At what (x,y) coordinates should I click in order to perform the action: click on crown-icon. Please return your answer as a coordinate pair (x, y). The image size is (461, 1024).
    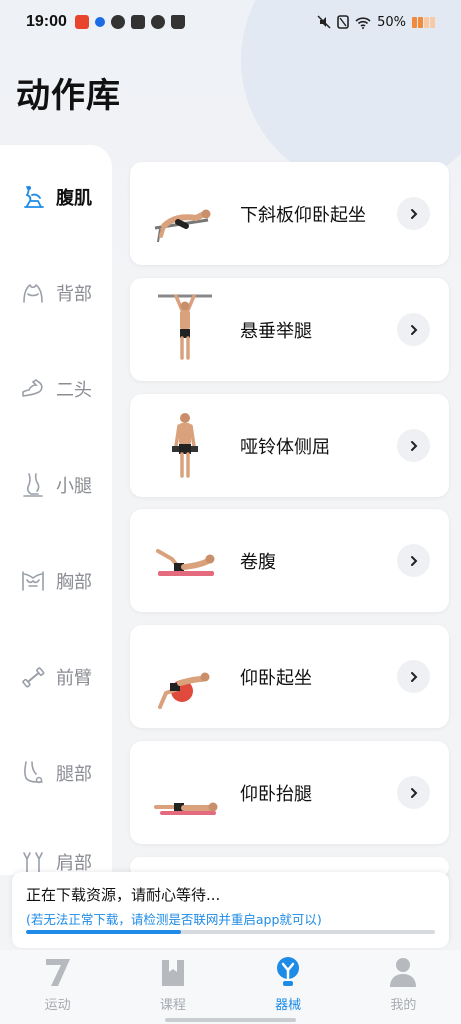
    Looking at the image, I should click on (177, 22).